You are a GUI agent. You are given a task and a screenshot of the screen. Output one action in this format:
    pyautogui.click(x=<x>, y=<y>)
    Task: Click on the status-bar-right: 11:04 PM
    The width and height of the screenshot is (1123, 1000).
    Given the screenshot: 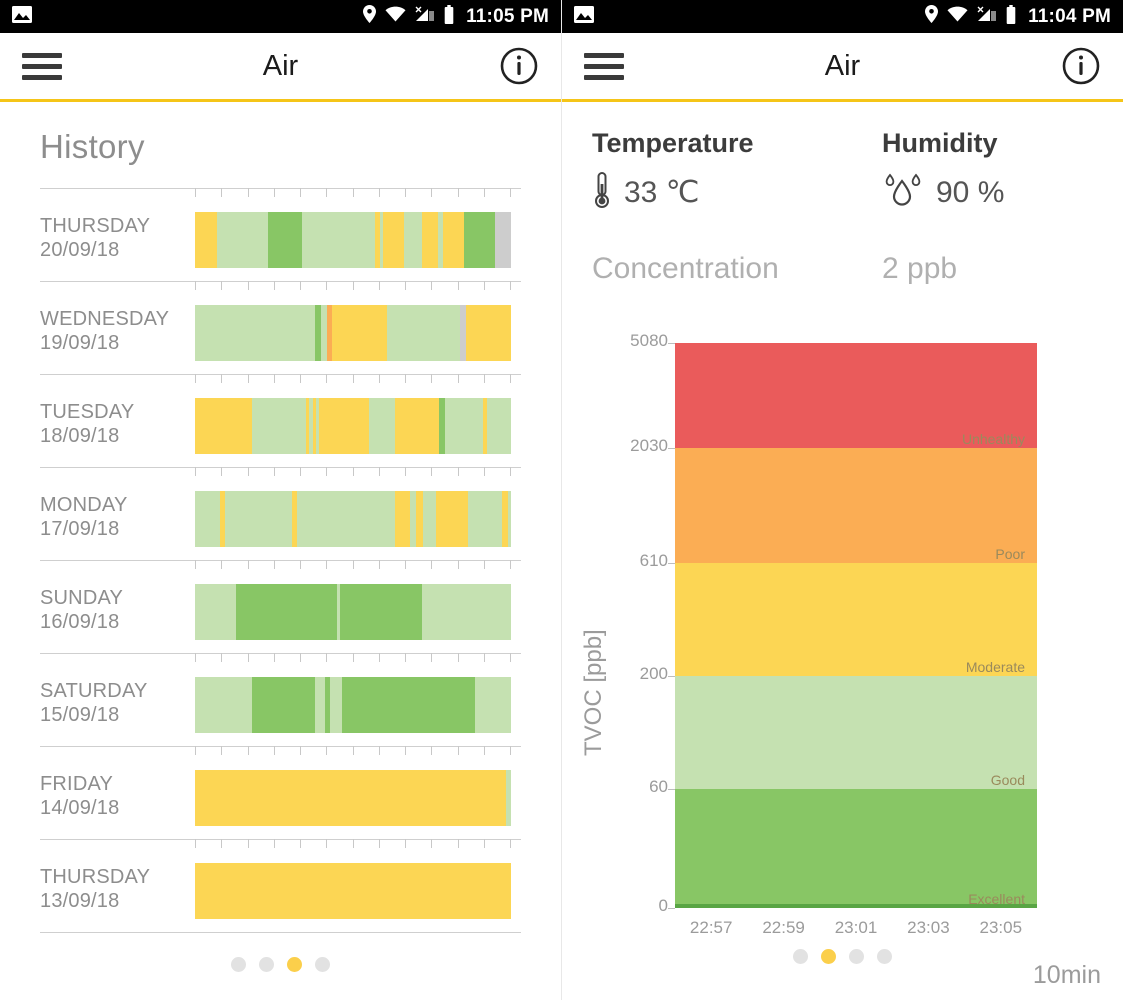 What is the action you would take?
    pyautogui.click(x=842, y=16)
    